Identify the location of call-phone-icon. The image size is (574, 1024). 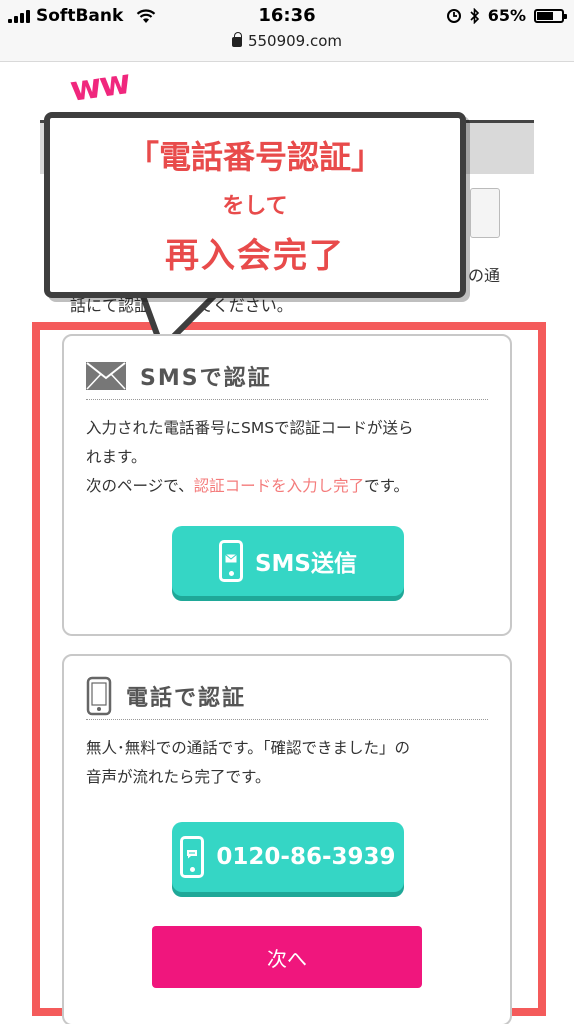
(192, 857).